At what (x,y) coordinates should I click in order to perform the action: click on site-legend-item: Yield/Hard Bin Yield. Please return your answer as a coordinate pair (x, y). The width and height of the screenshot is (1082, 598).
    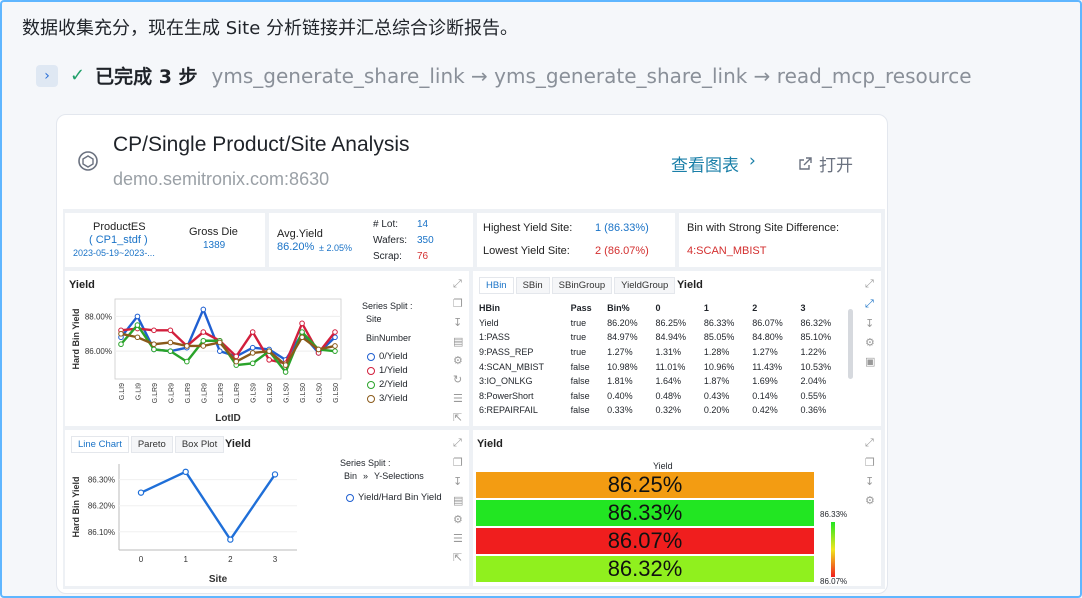
    Looking at the image, I should click on (394, 497).